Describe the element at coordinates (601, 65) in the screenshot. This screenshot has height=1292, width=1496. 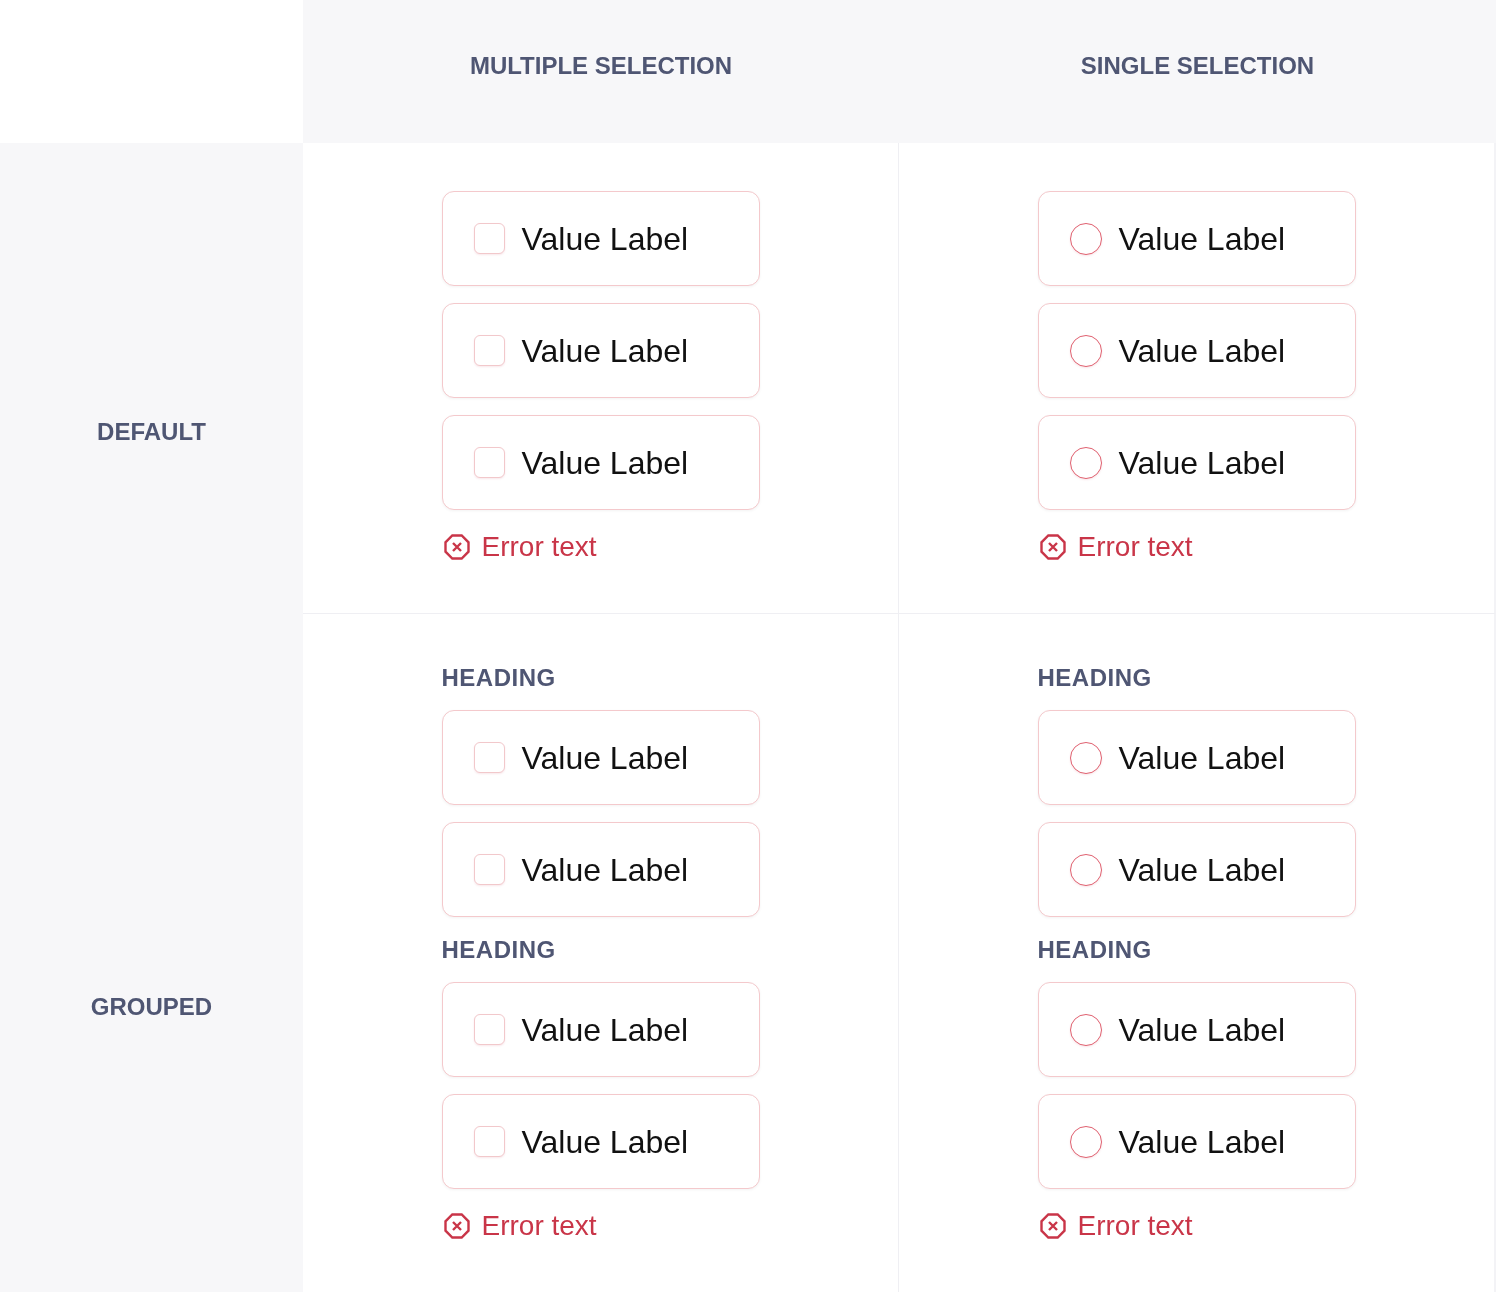
I see `column-title: MULTIPLE SELECTION` at that location.